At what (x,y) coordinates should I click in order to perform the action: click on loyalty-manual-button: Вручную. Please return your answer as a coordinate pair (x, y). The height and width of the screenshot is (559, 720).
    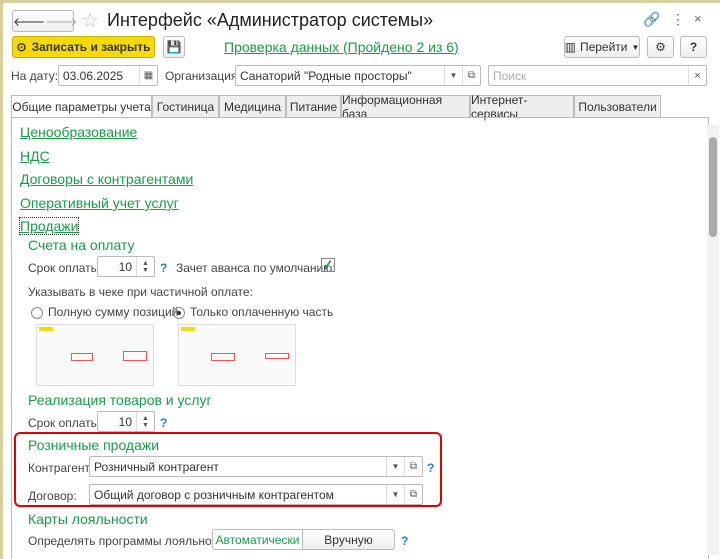
    Looking at the image, I should click on (348, 539).